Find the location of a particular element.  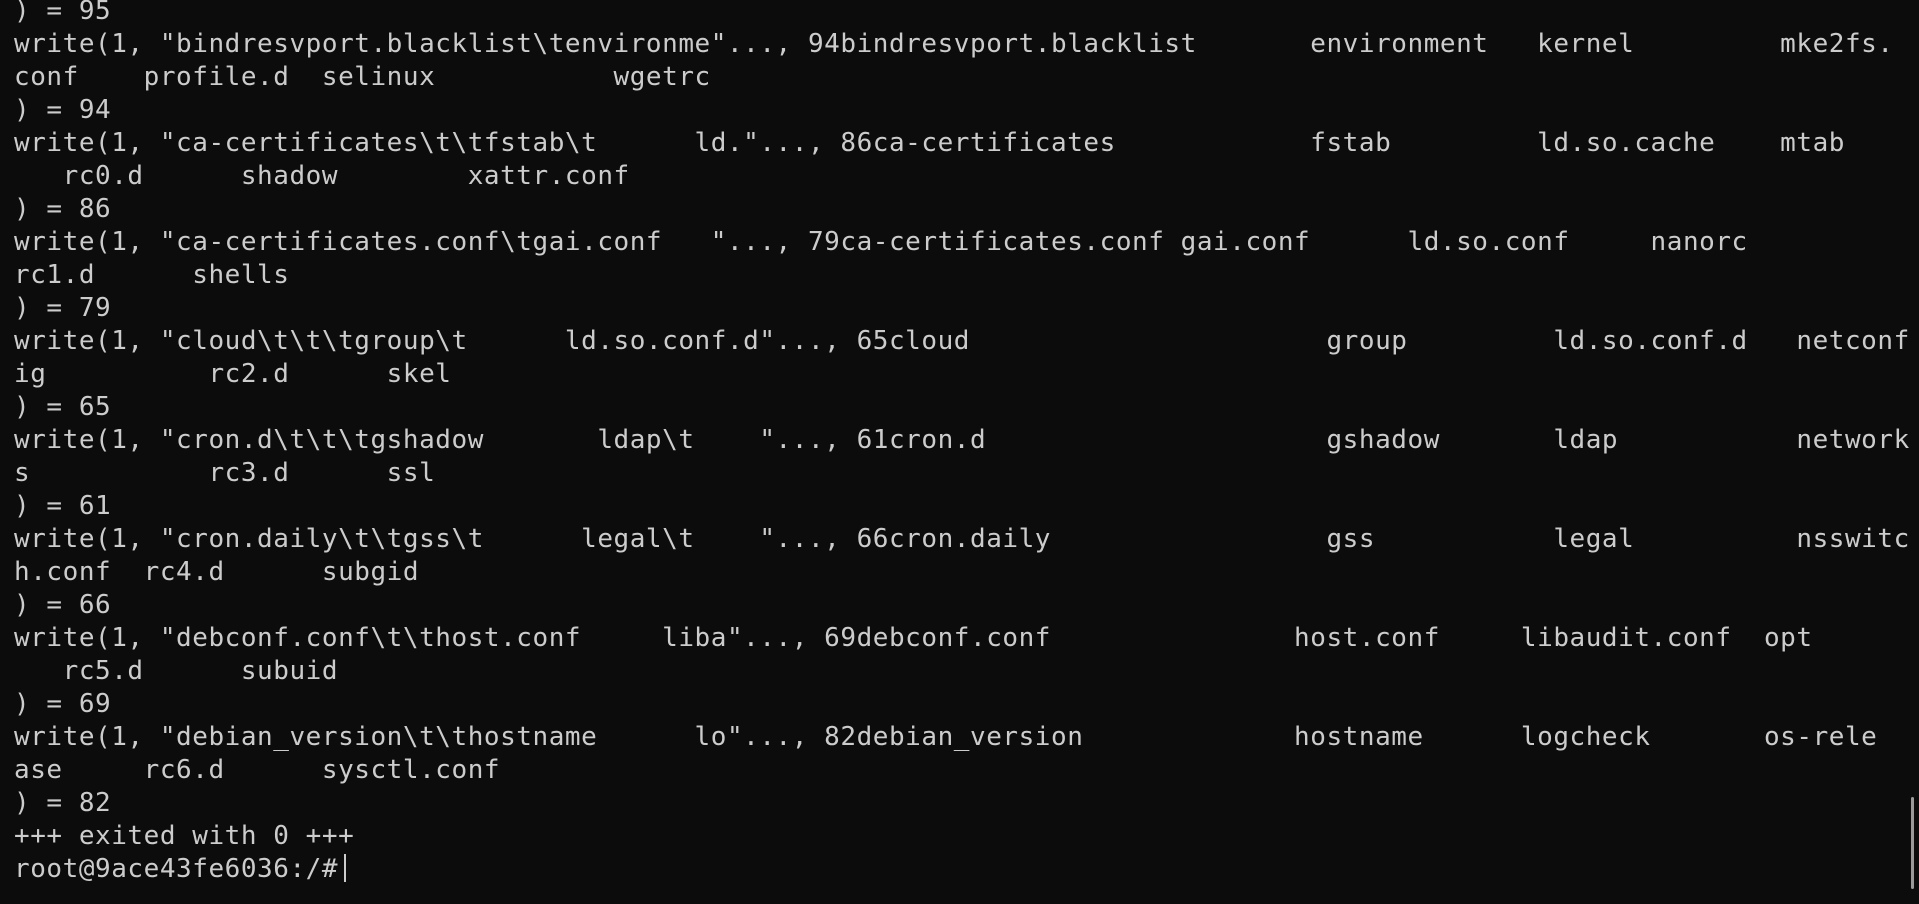

scrollbar-thumb is located at coordinates (1912, 843).